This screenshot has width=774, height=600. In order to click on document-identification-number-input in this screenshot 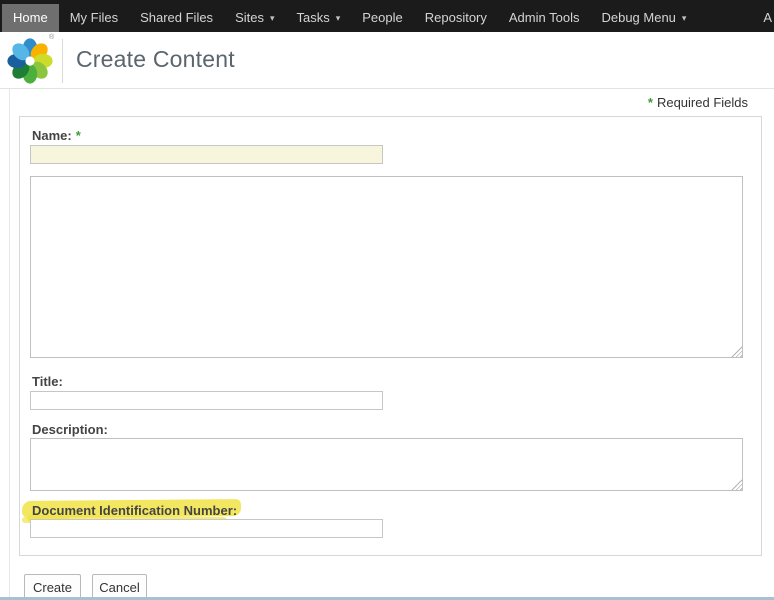, I will do `click(206, 528)`.